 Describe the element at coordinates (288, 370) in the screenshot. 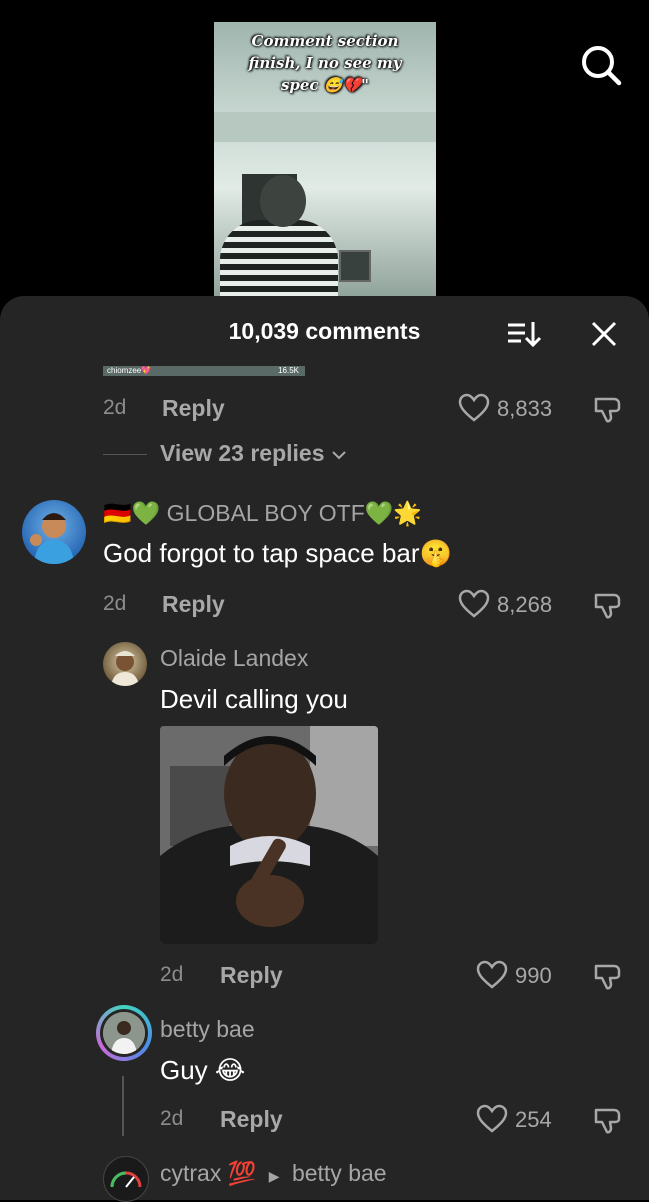

I see `strip-count: 16.5K` at that location.